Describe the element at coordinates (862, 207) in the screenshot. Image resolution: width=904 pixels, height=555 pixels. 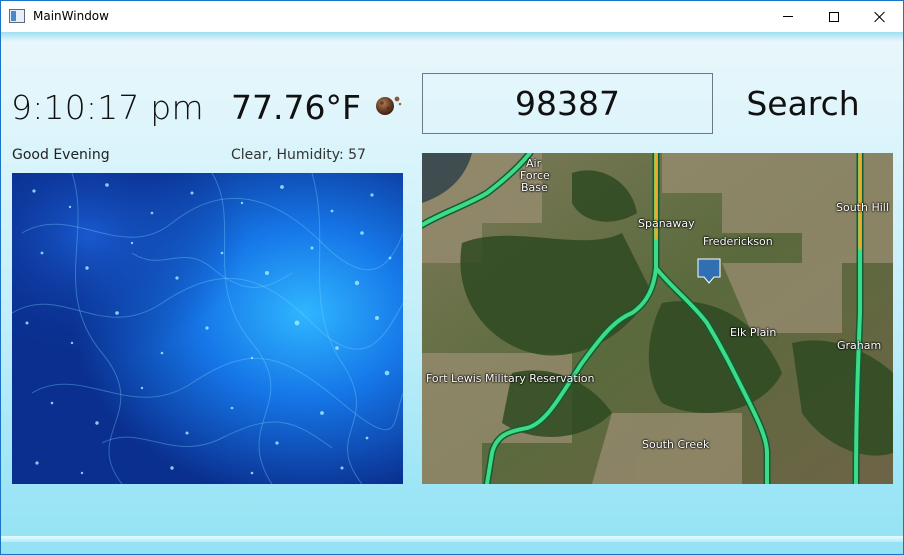
I see `map-label-south-hill: South Hill` at that location.